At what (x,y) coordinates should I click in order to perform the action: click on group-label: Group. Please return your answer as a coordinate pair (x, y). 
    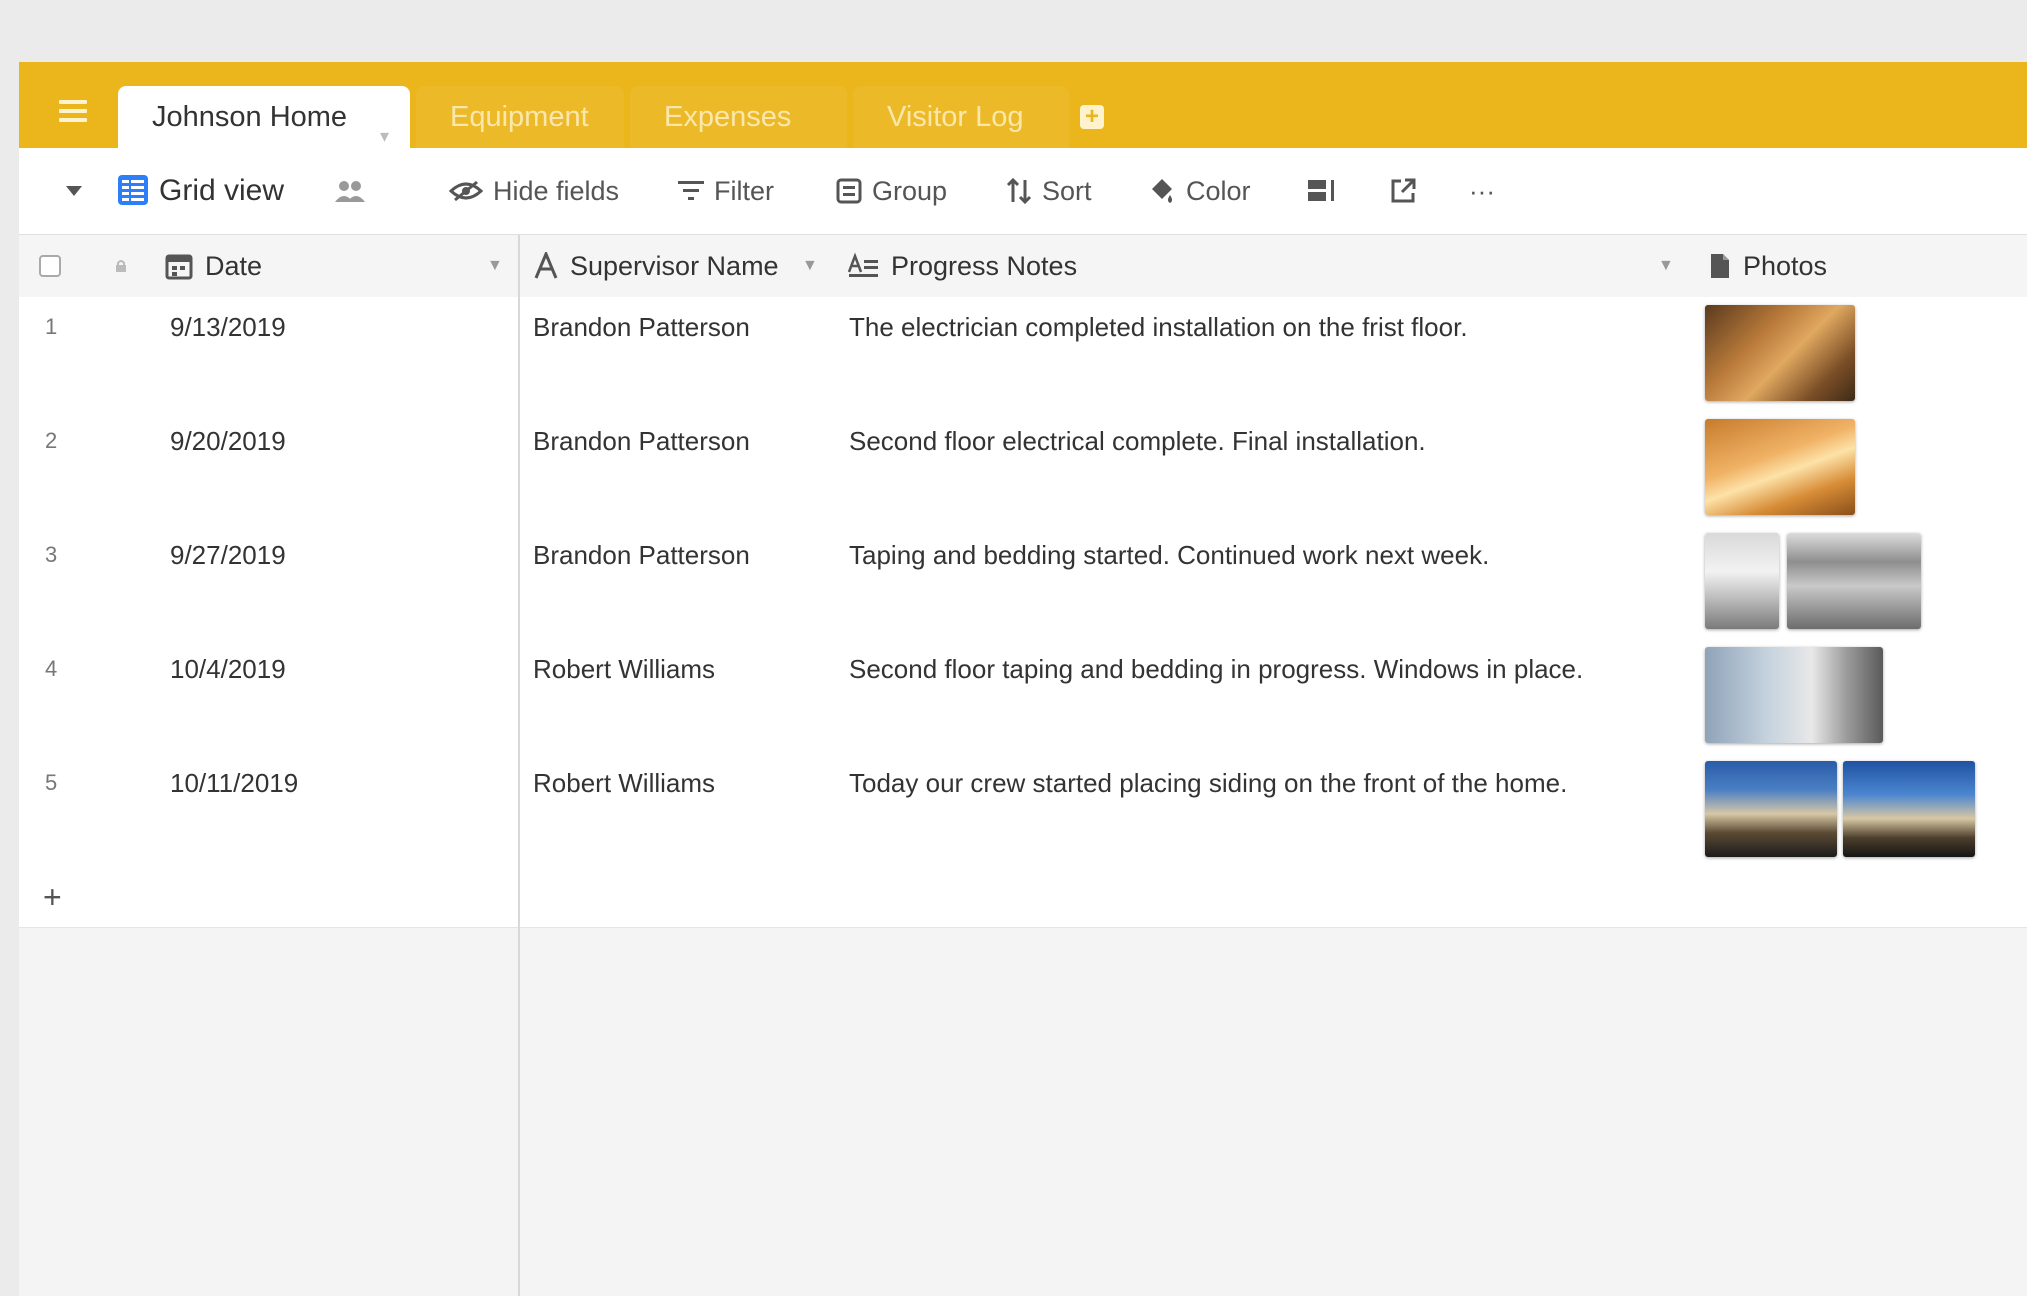
    Looking at the image, I should click on (910, 191).